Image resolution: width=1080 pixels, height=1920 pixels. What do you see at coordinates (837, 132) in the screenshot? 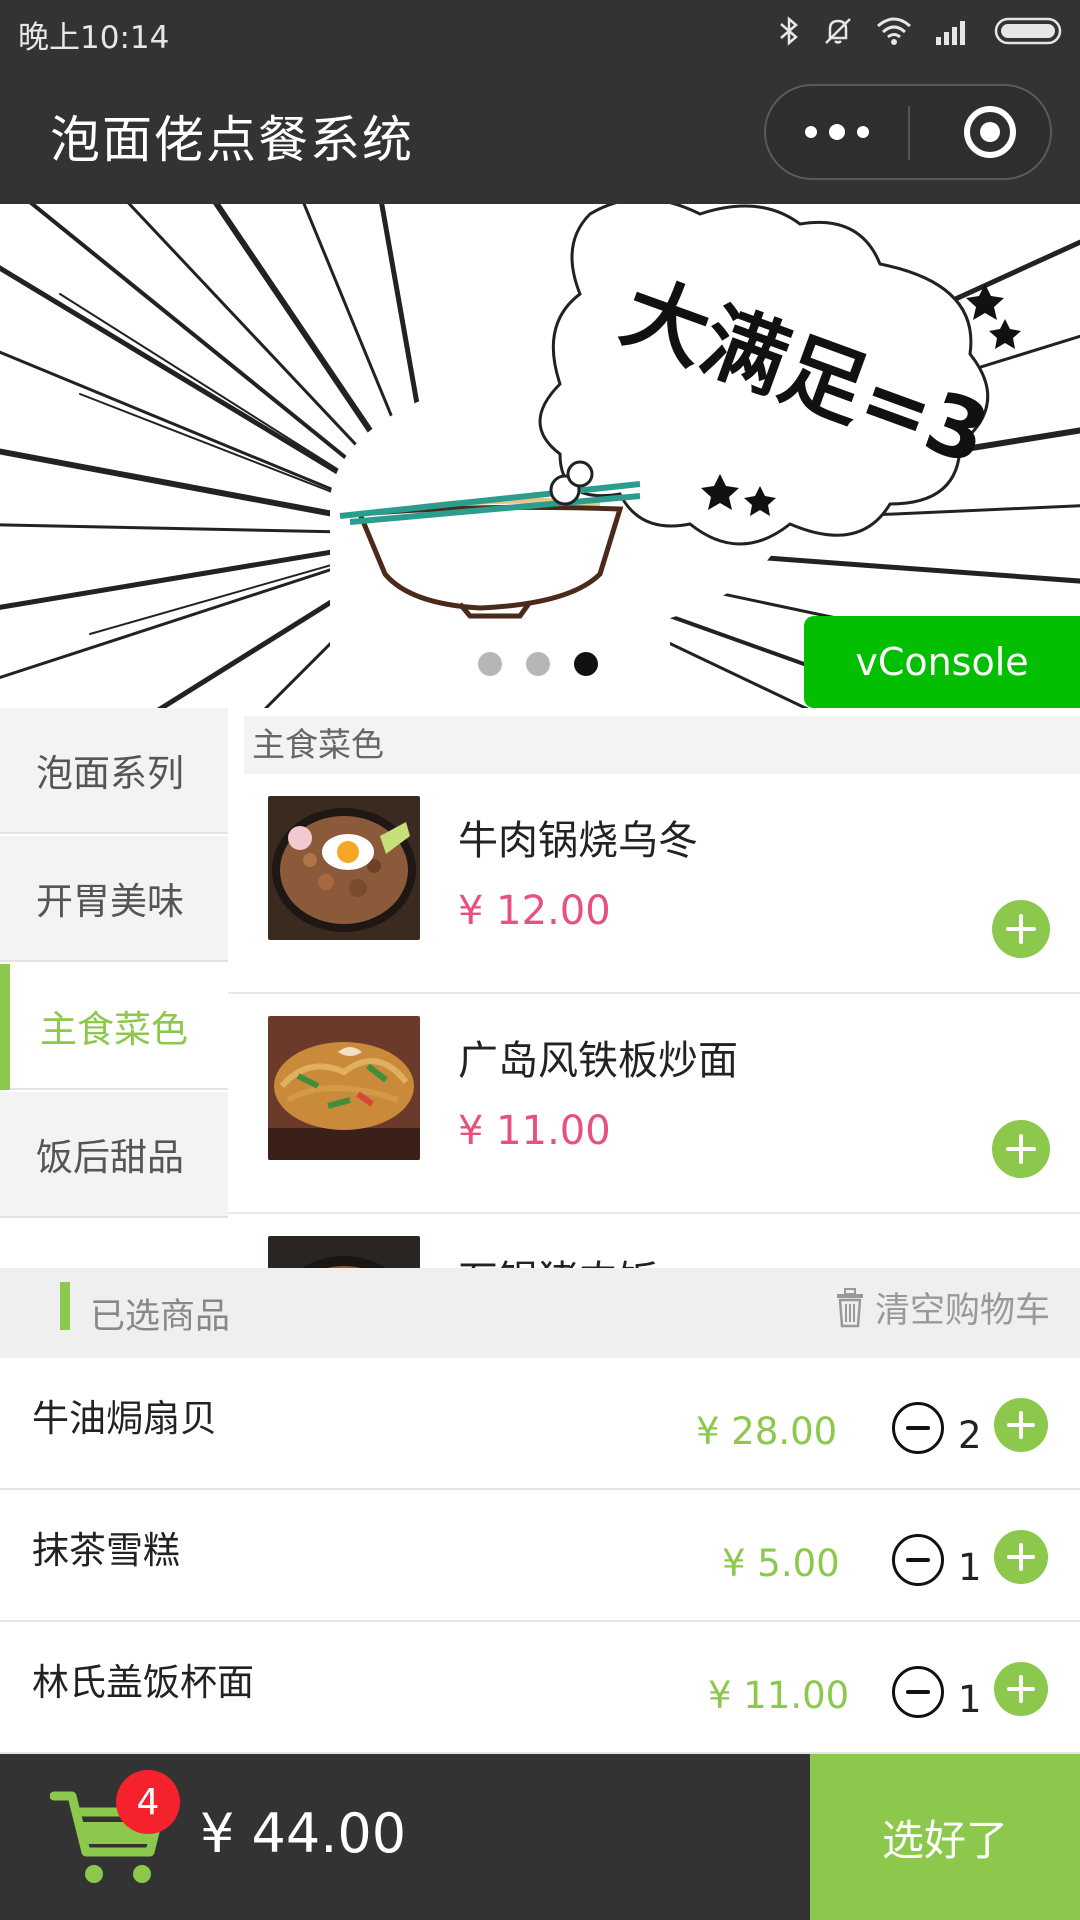
I see `more-menu-button` at bounding box center [837, 132].